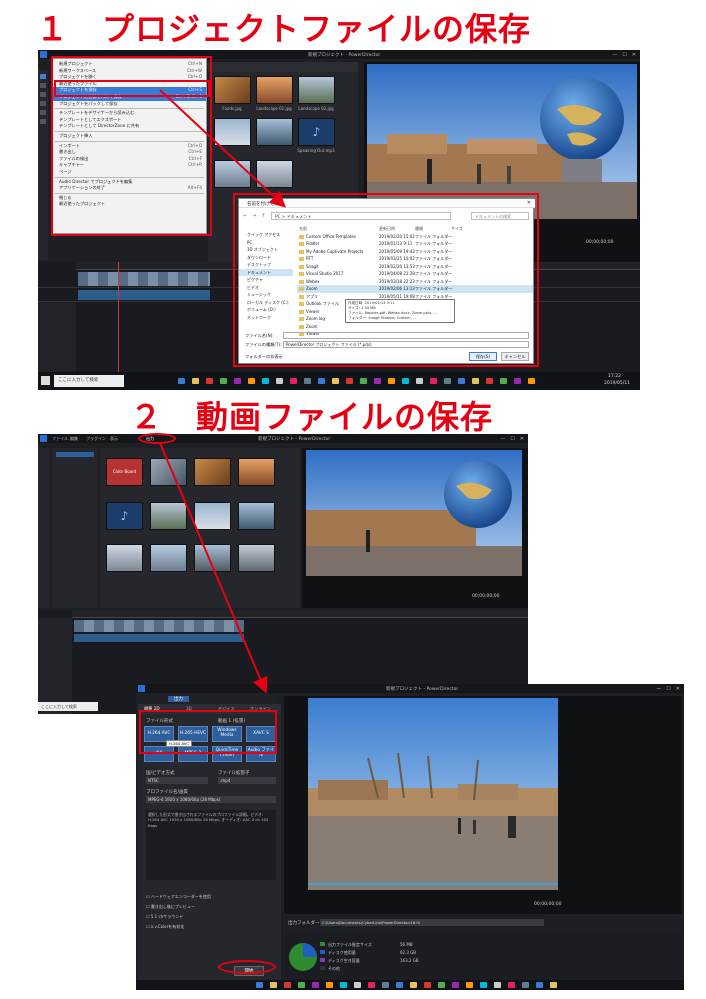  What do you see at coordinates (178, 699) in the screenshot?
I see `mode-tab: 出力` at bounding box center [178, 699].